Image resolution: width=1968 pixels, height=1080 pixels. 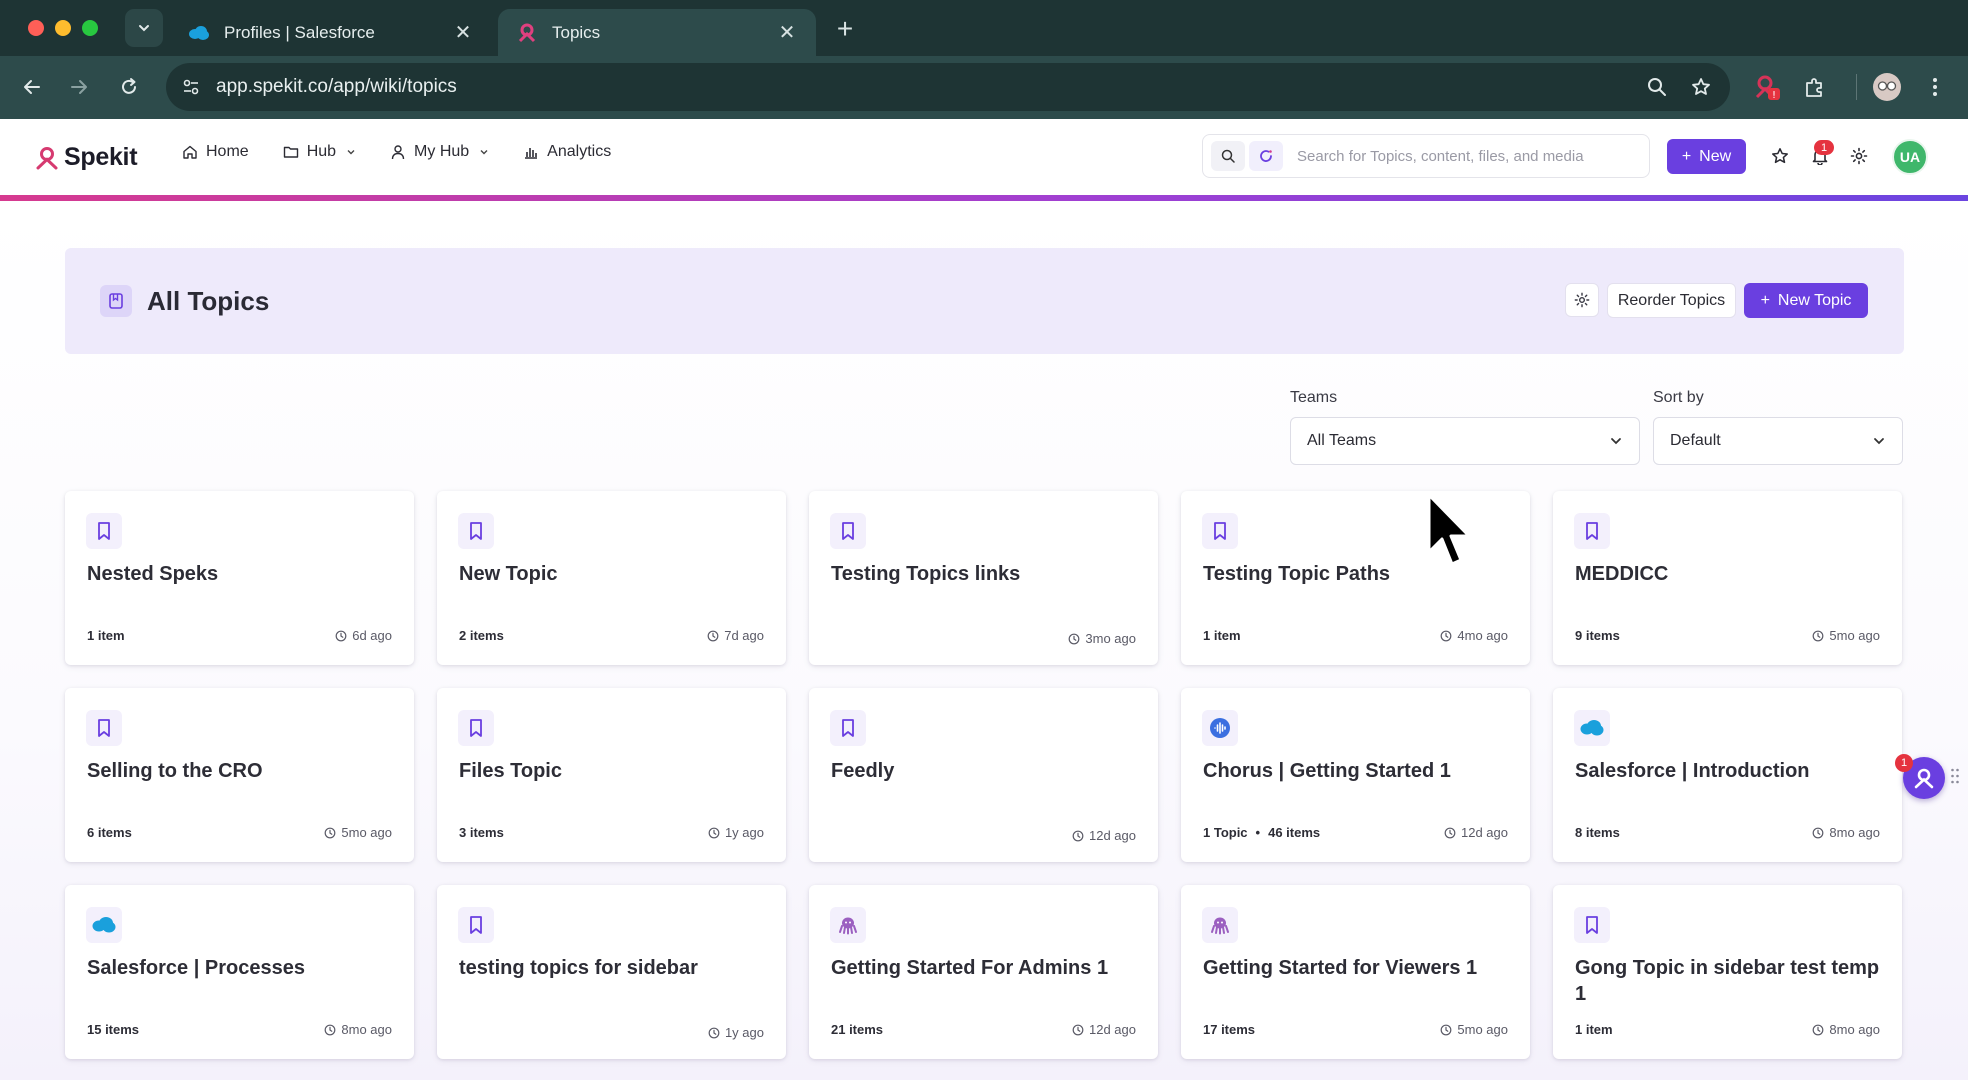 I want to click on browser-tab-salesforce: Profiles | Salesforce ✕, so click(x=331, y=32).